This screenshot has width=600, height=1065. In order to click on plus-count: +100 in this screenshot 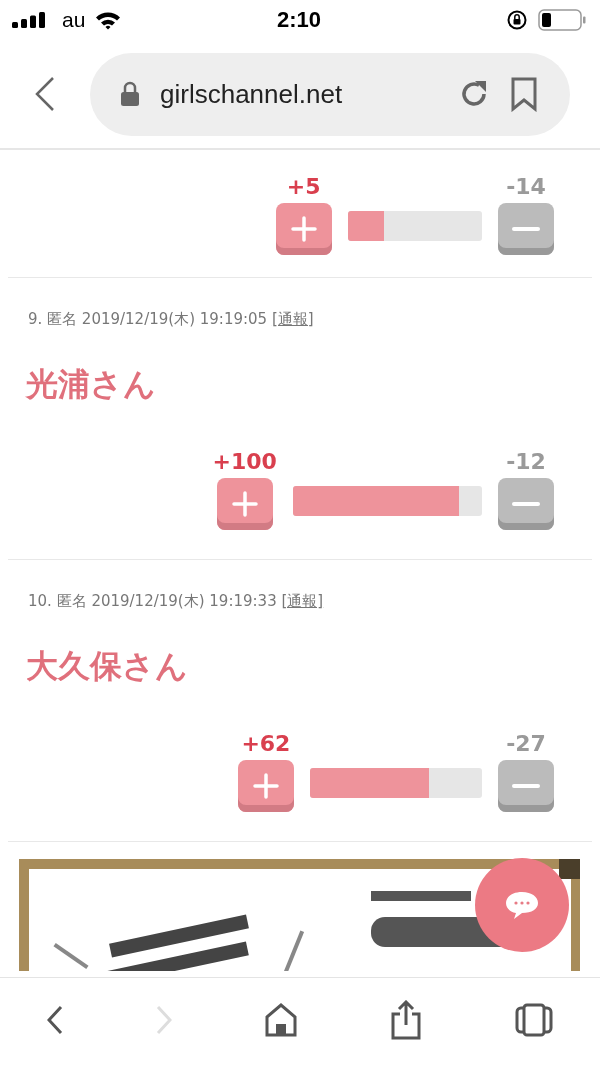, I will do `click(244, 461)`.